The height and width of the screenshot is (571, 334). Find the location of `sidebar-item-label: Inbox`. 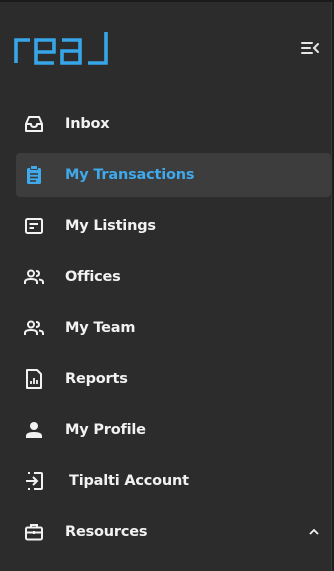

sidebar-item-label: Inbox is located at coordinates (87, 124).